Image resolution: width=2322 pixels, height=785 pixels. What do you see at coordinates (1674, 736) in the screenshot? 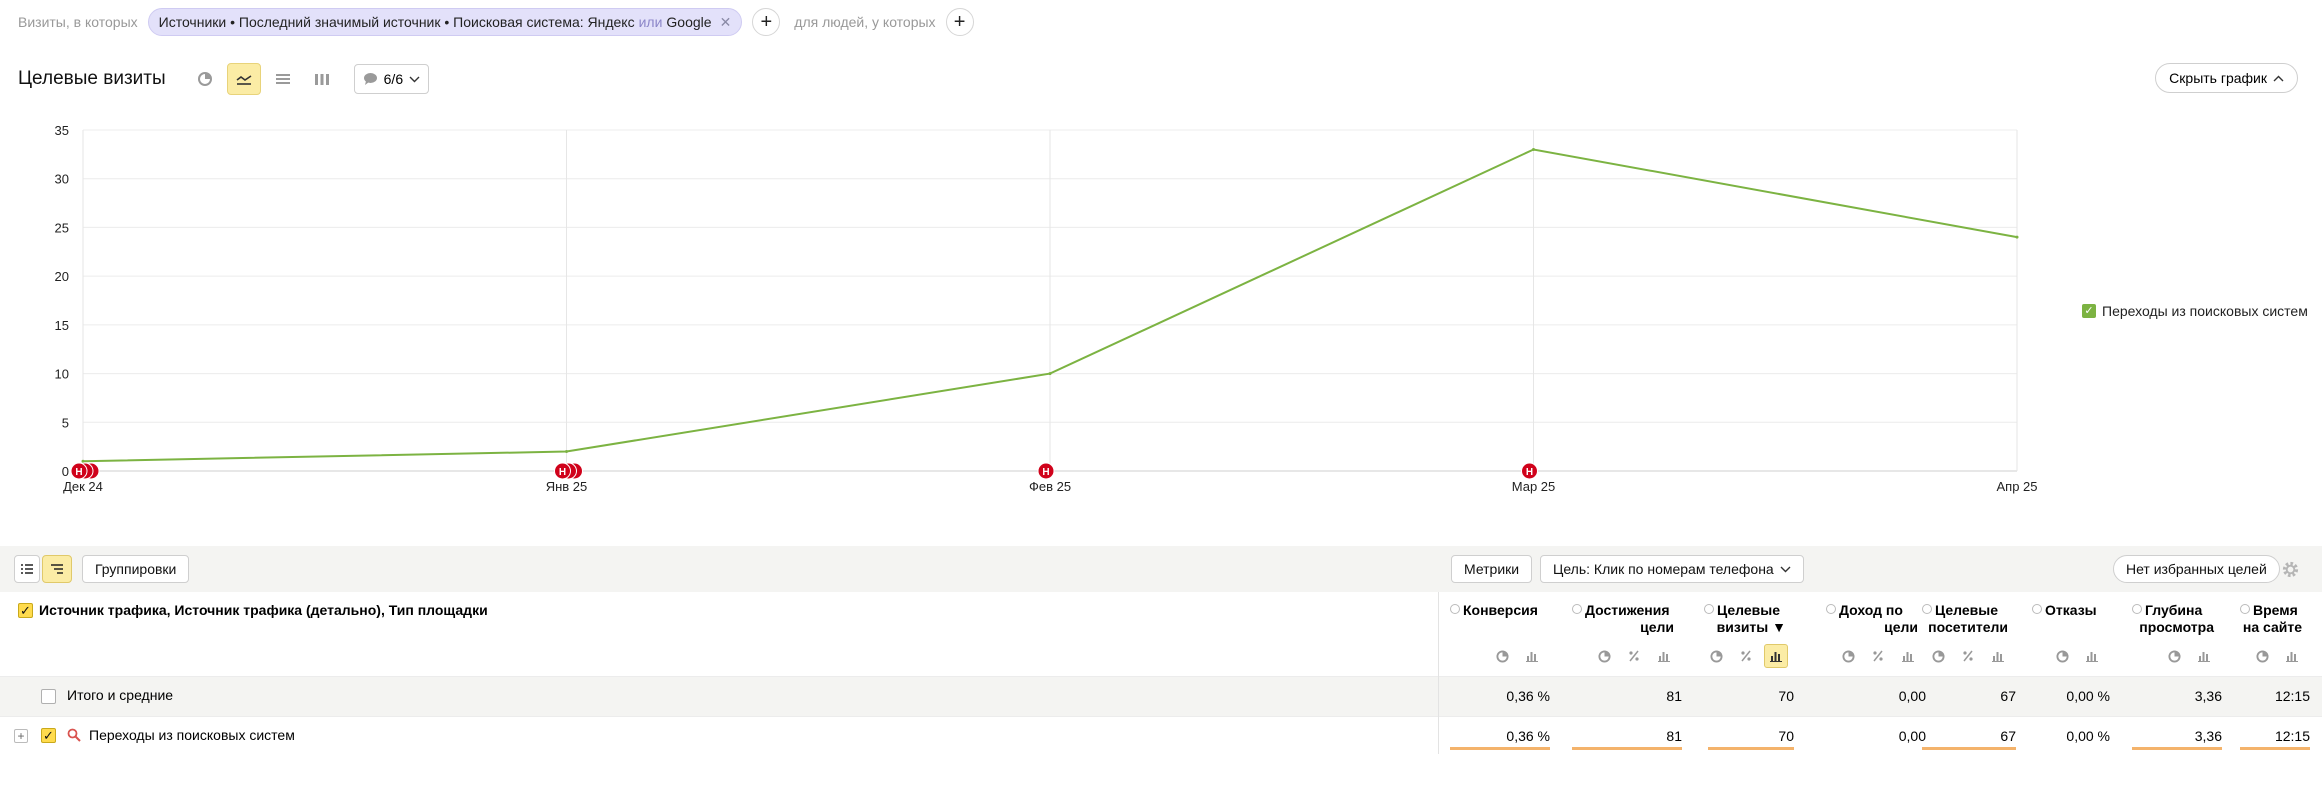
I see `table-cell: 81` at bounding box center [1674, 736].